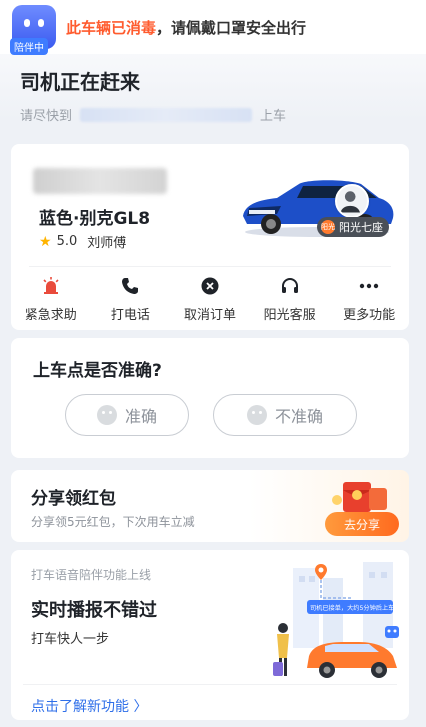 This screenshot has width=426, height=727. Describe the element at coordinates (113, 522) in the screenshot. I see `share-subtitle: 分享领5元红包，下次用车立减` at that location.